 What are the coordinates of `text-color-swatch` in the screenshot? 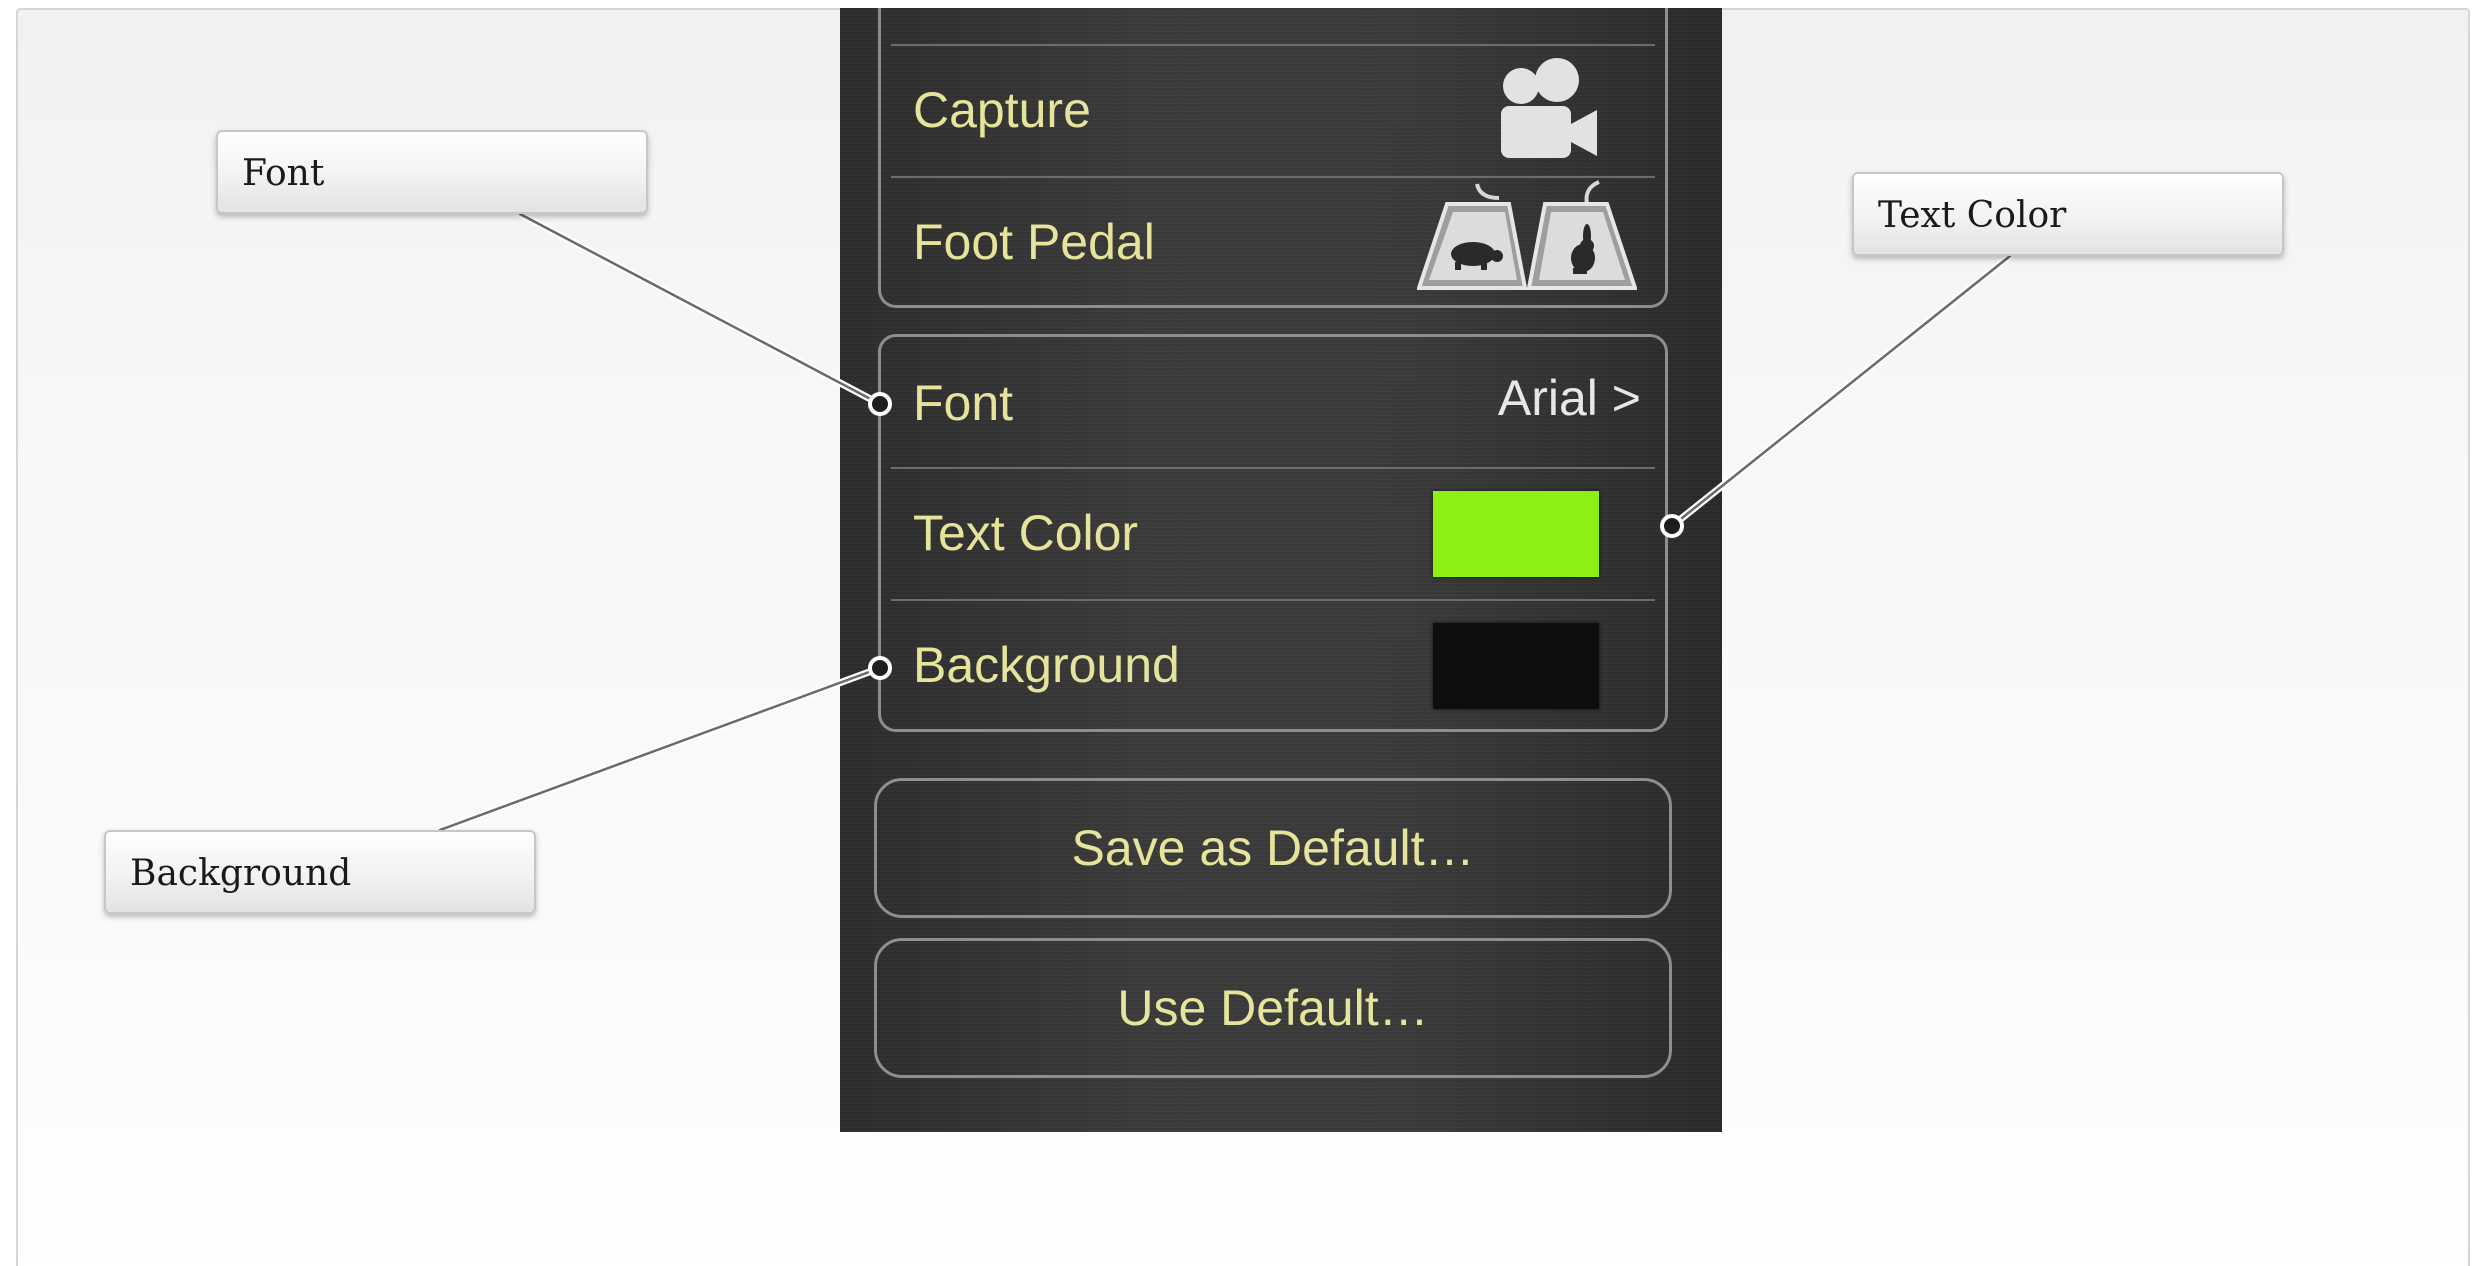 It's located at (1516, 534).